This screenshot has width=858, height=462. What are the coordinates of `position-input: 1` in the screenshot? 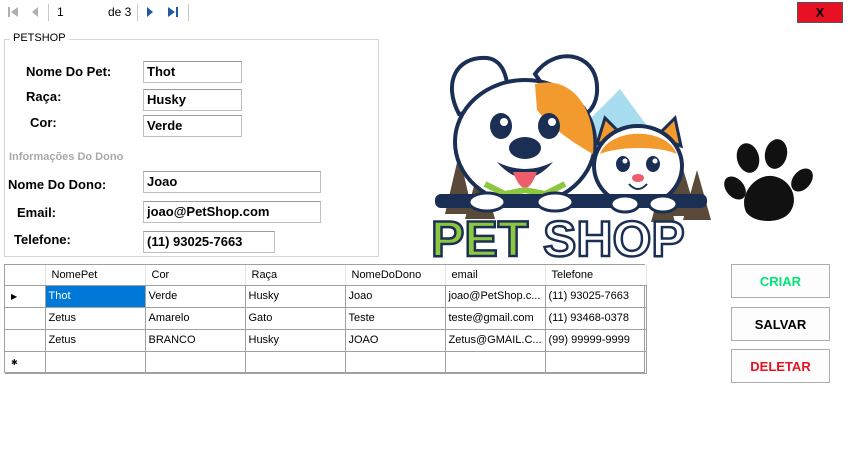 It's located at (74, 12).